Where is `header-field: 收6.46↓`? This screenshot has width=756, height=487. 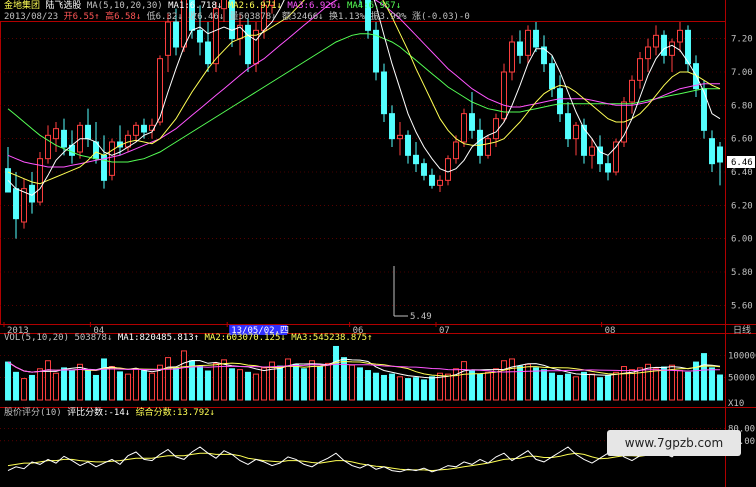
header-field: 收6.46↓ is located at coordinates (209, 17).